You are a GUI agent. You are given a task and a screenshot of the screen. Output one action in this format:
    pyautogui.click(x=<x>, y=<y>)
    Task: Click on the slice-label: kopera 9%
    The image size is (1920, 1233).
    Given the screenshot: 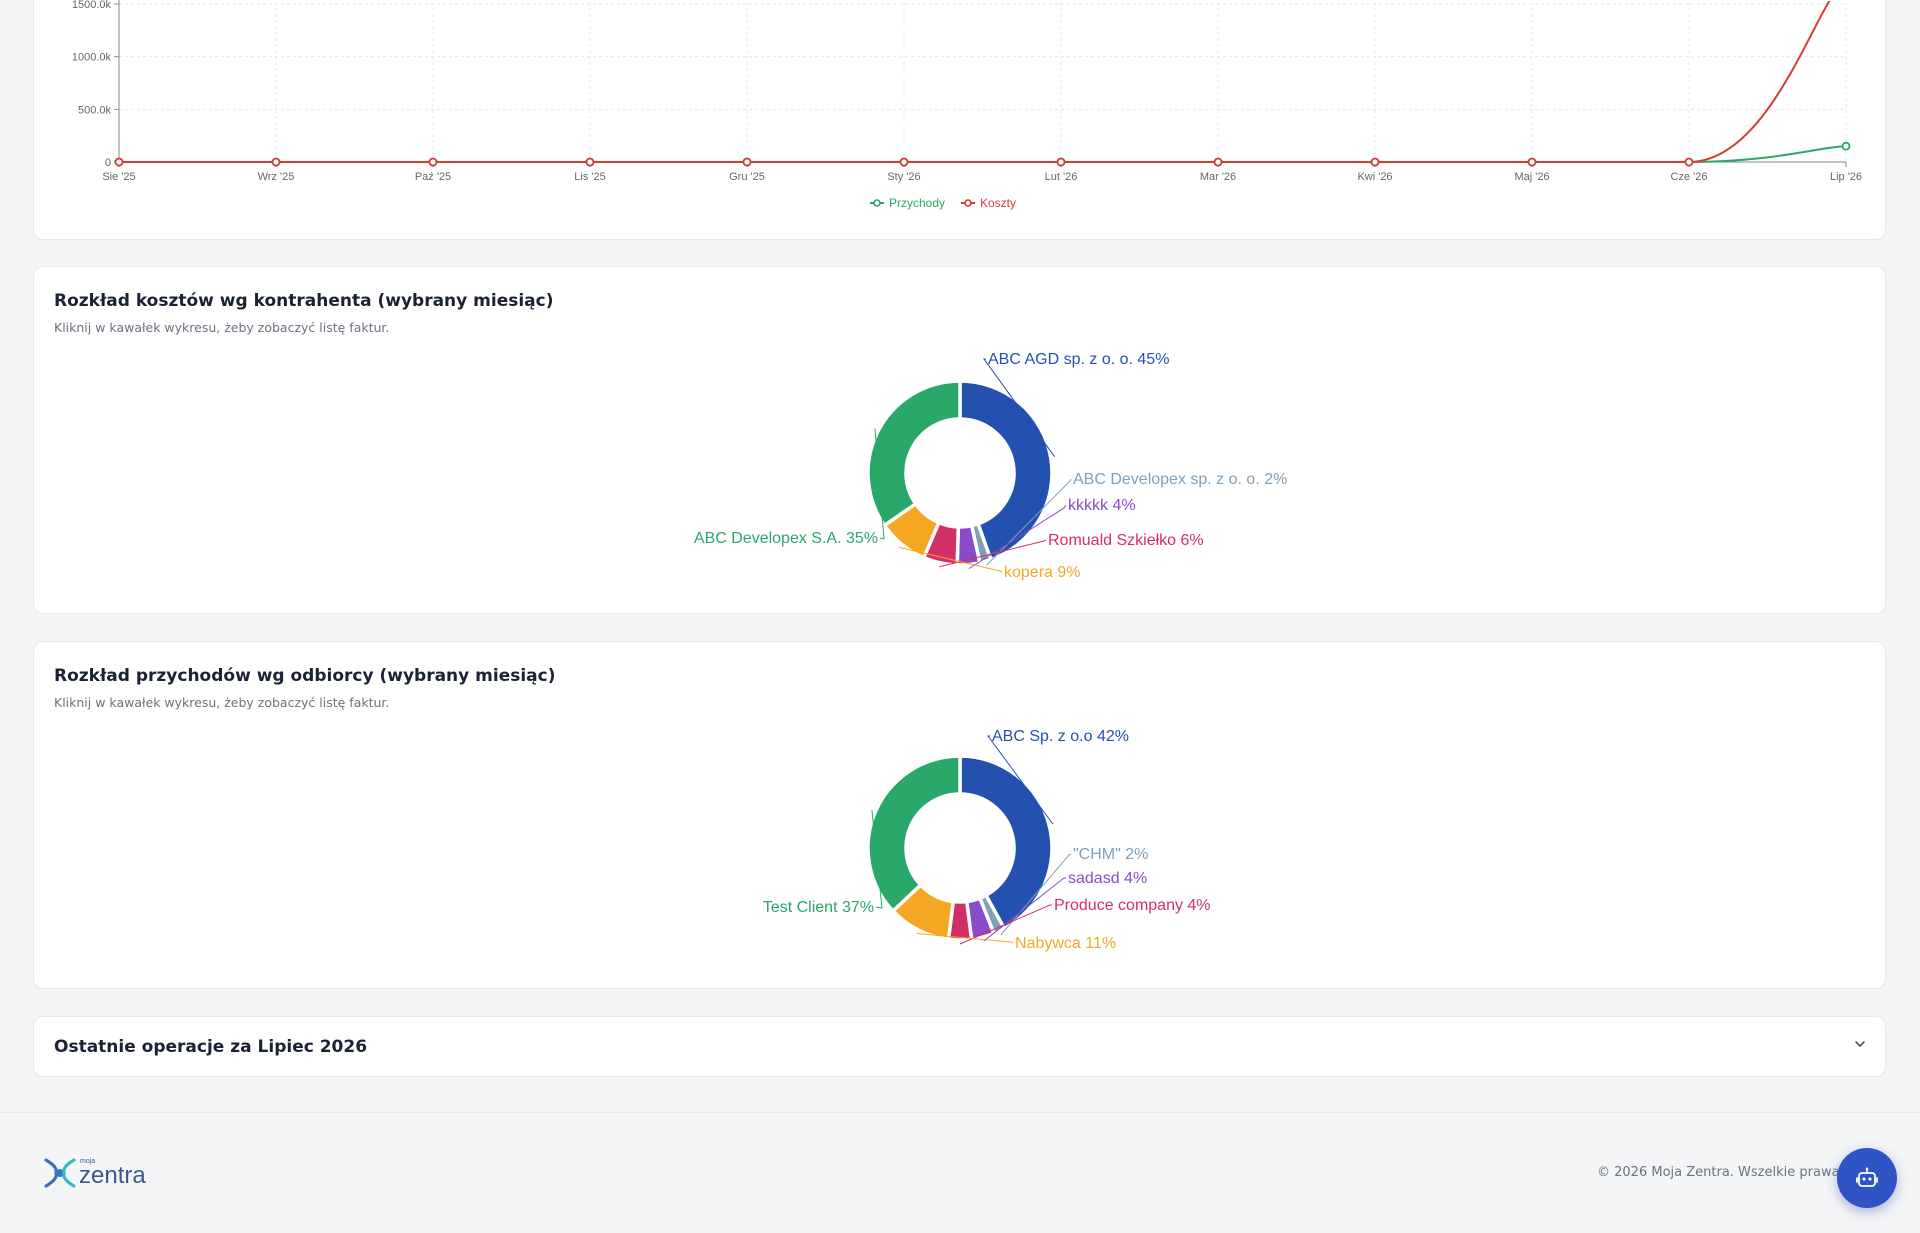 What is the action you would take?
    pyautogui.click(x=1042, y=572)
    